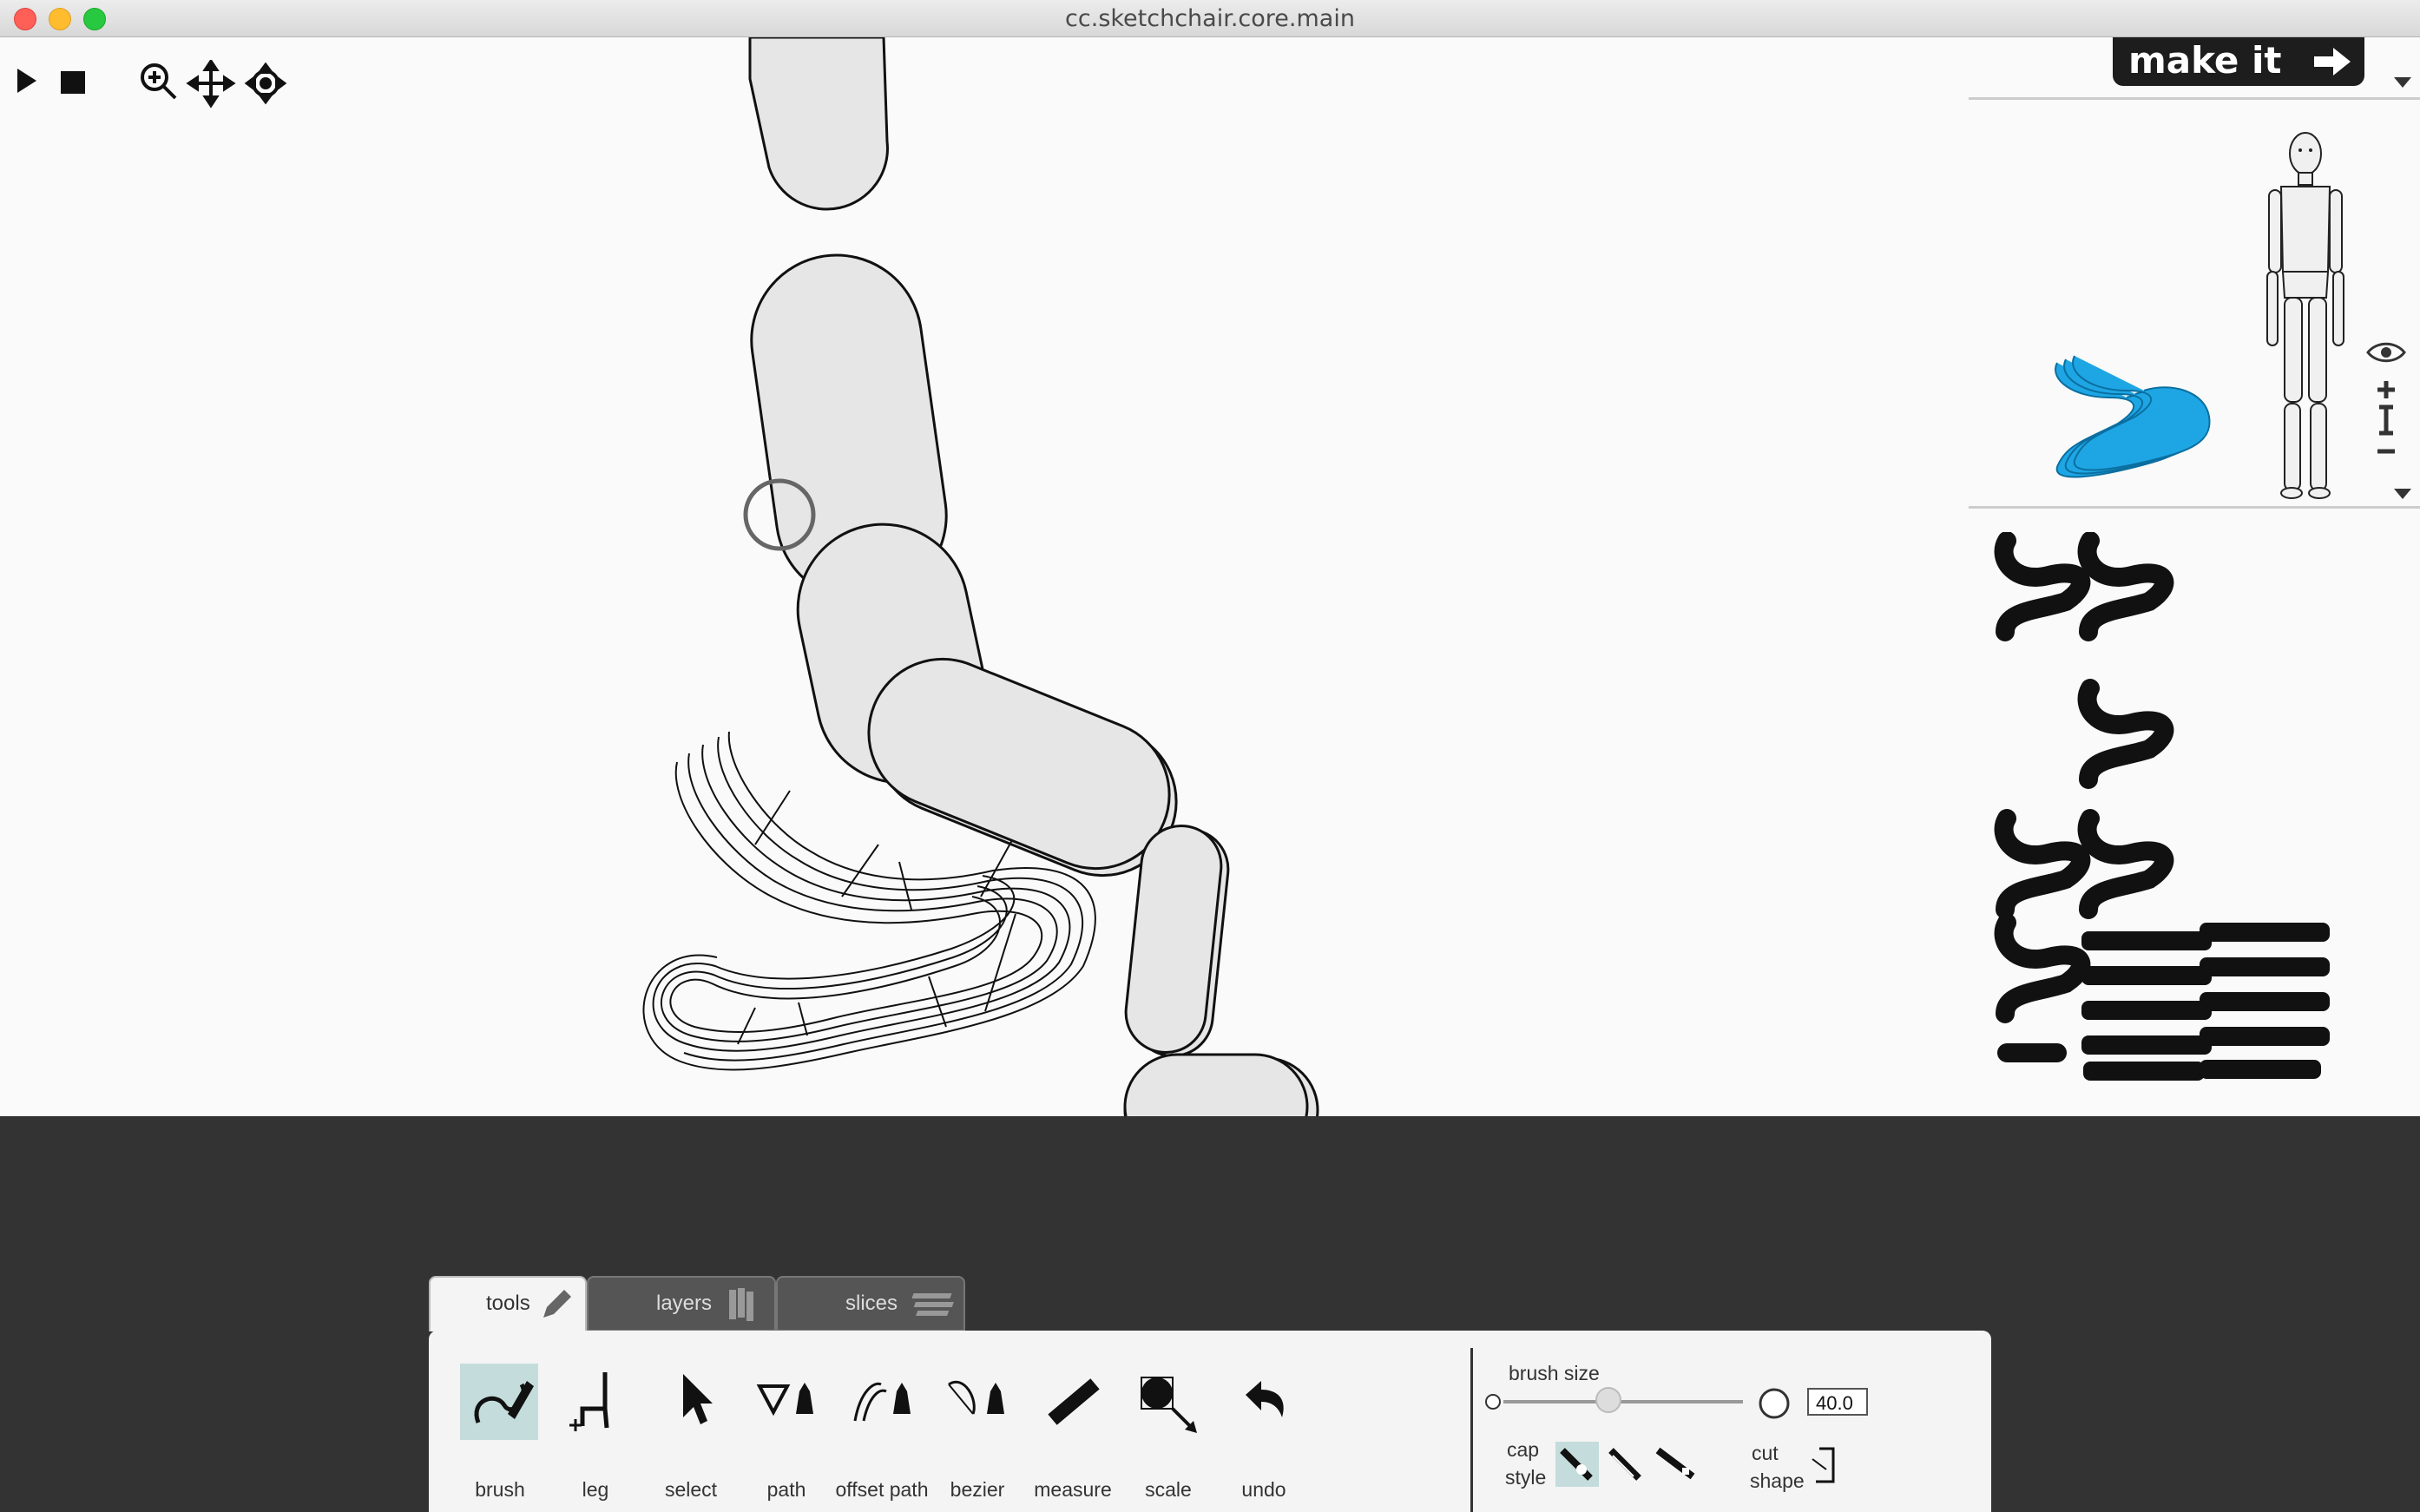 The width and height of the screenshot is (2420, 1512). I want to click on leg-icon, so click(589, 1401).